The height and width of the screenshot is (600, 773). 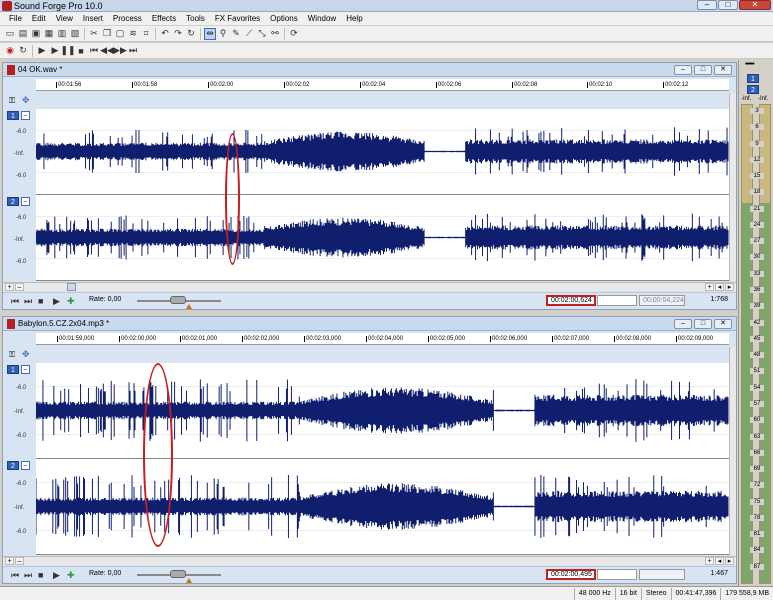 I want to click on loop-icon: ↻, so click(x=23, y=51).